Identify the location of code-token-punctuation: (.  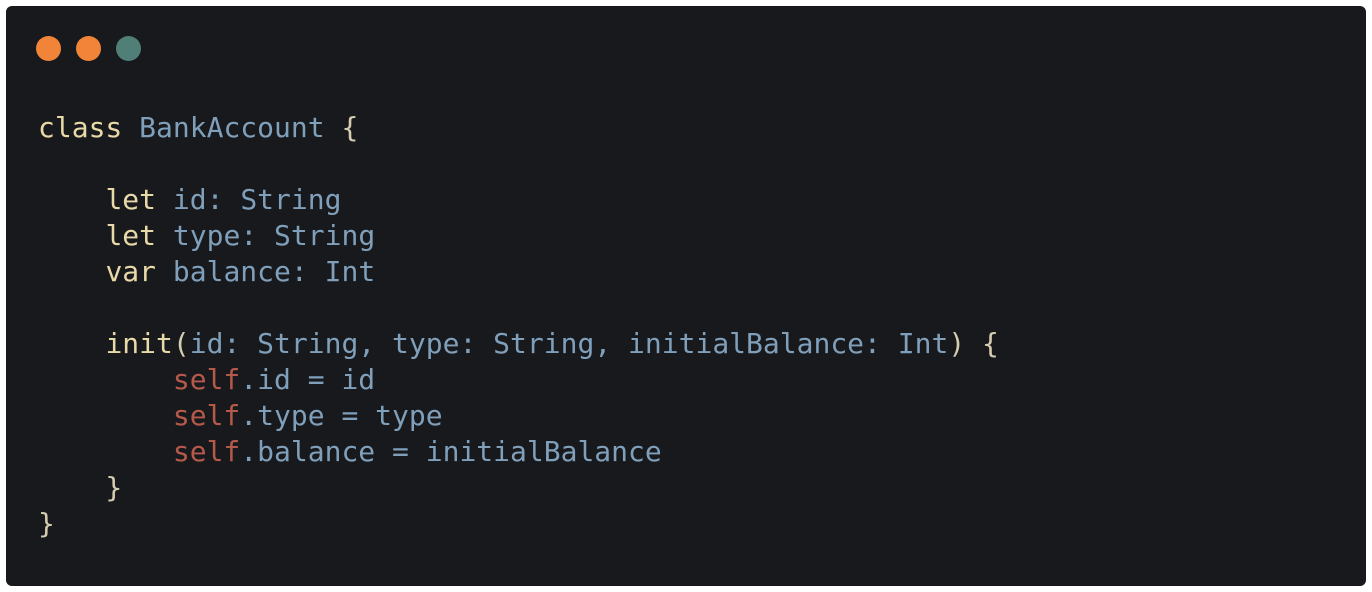
(181, 343).